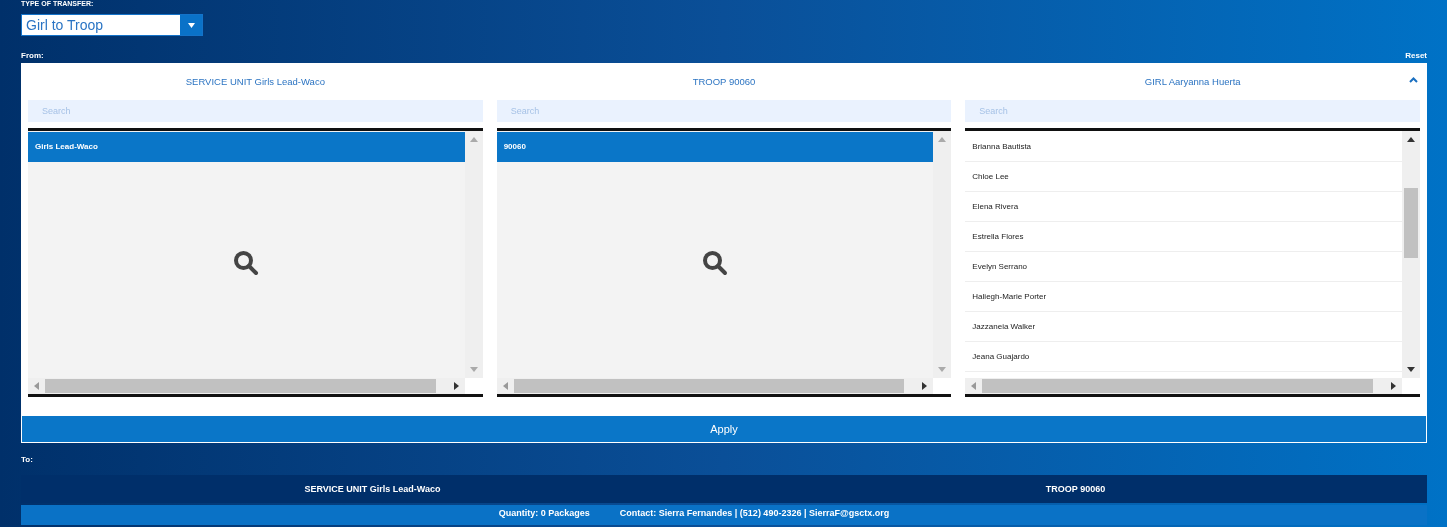  What do you see at coordinates (1183, 297) in the screenshot?
I see `list-item: Haliegh-Marie Porter` at bounding box center [1183, 297].